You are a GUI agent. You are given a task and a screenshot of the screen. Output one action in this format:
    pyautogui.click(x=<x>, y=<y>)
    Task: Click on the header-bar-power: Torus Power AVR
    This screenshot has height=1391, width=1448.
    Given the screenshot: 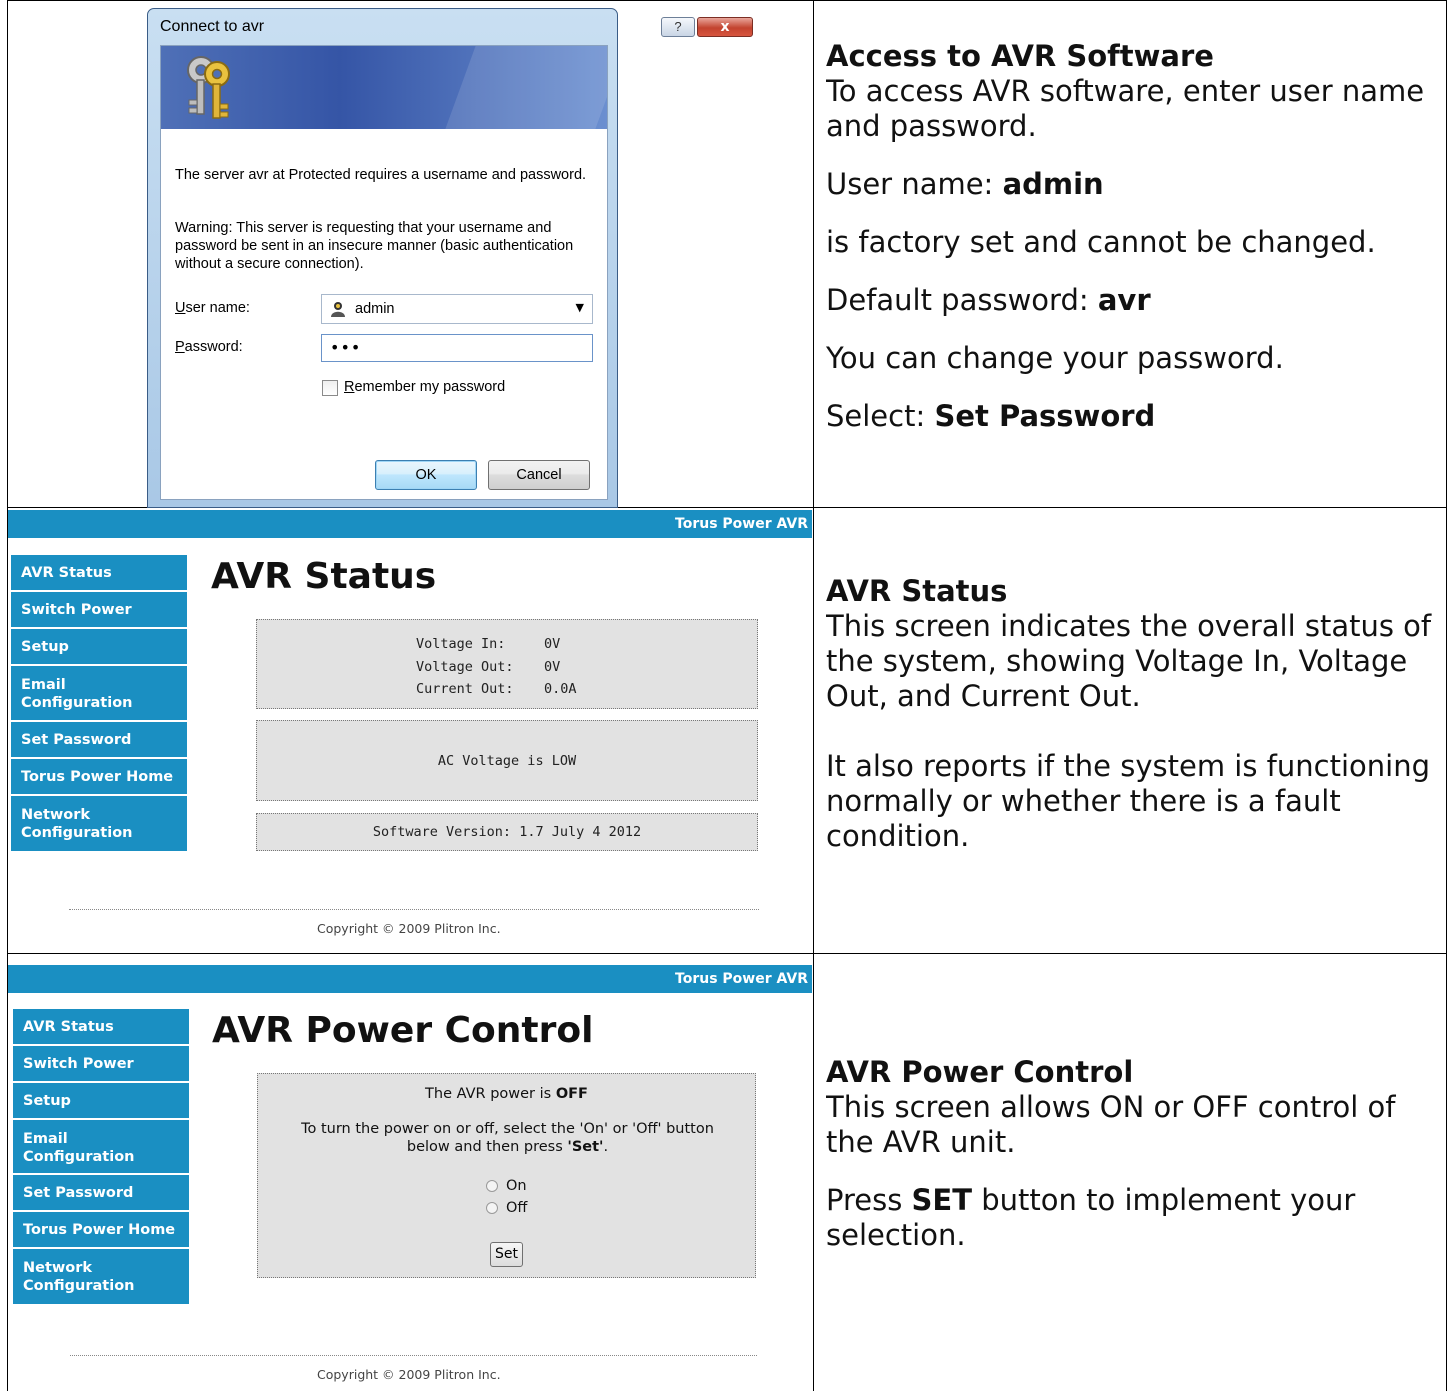 What is the action you would take?
    pyautogui.click(x=410, y=979)
    